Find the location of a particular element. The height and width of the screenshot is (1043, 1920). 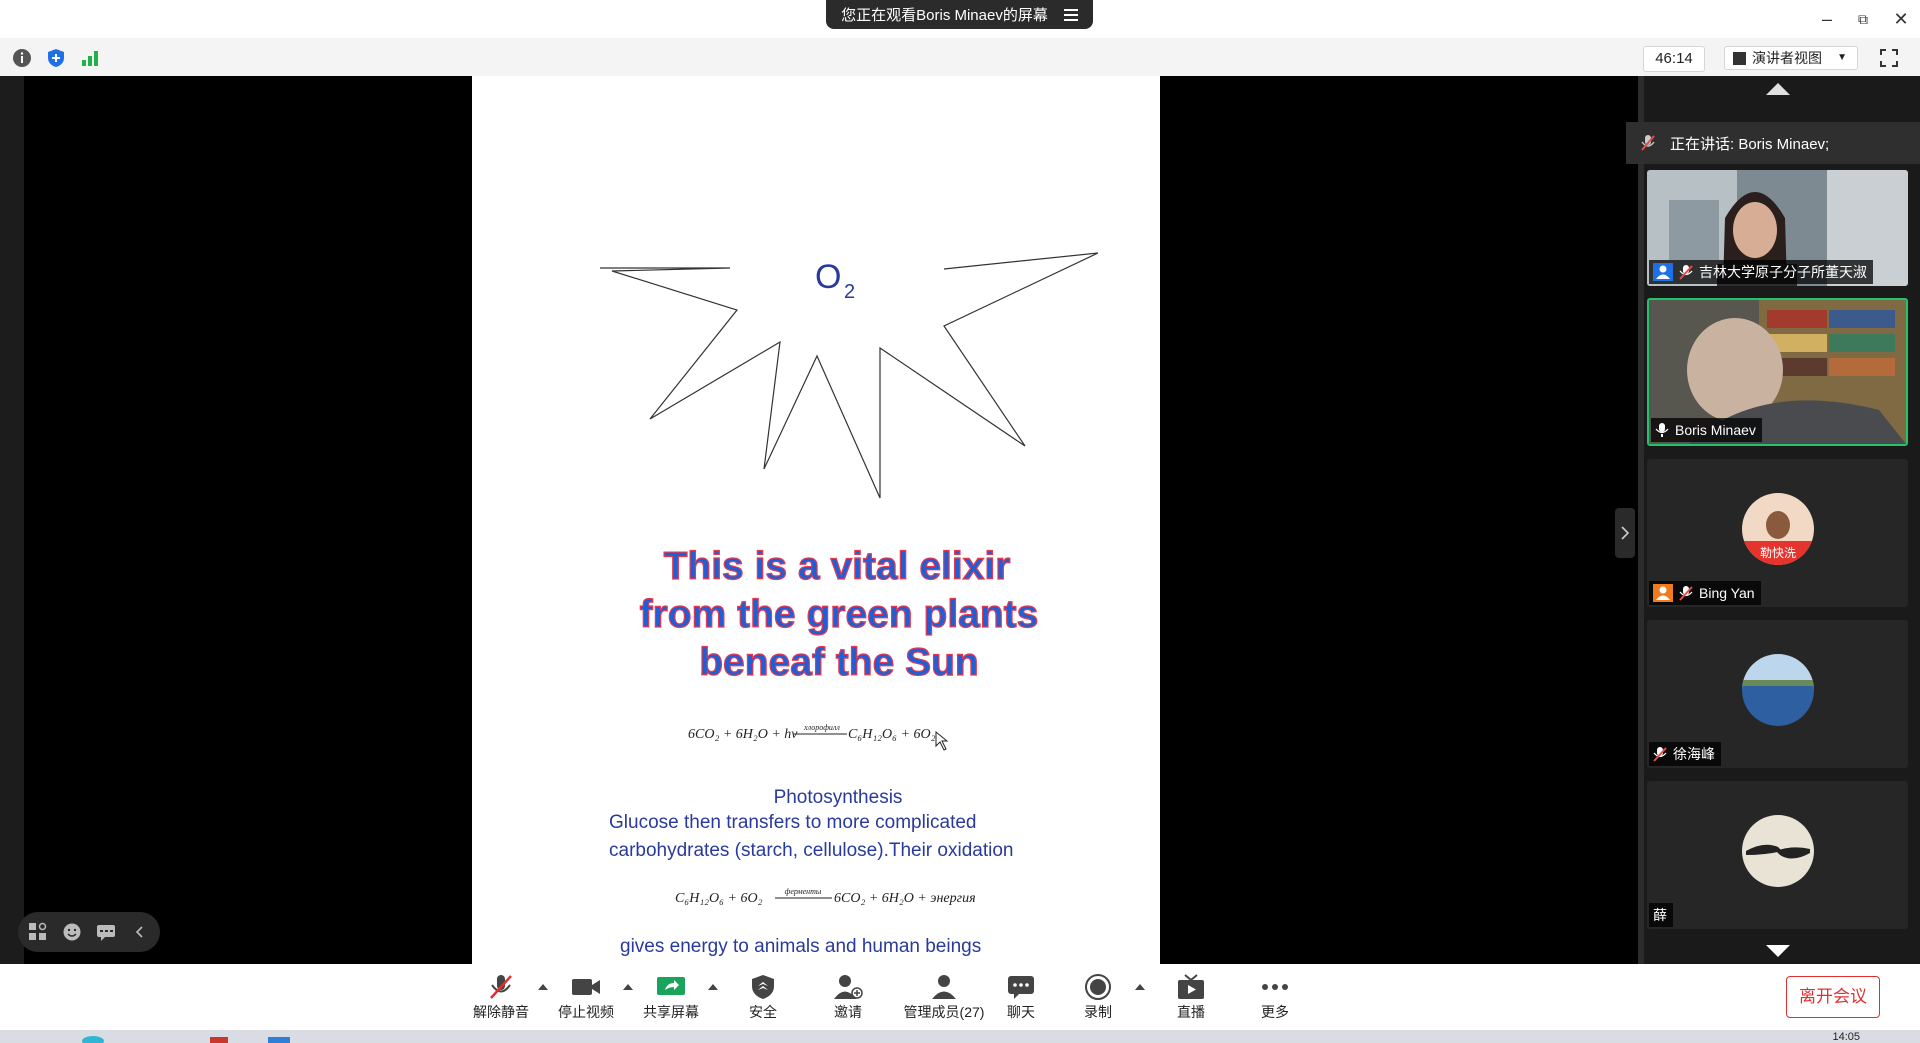

avatar-caption: 勒快洗 is located at coordinates (1778, 553).